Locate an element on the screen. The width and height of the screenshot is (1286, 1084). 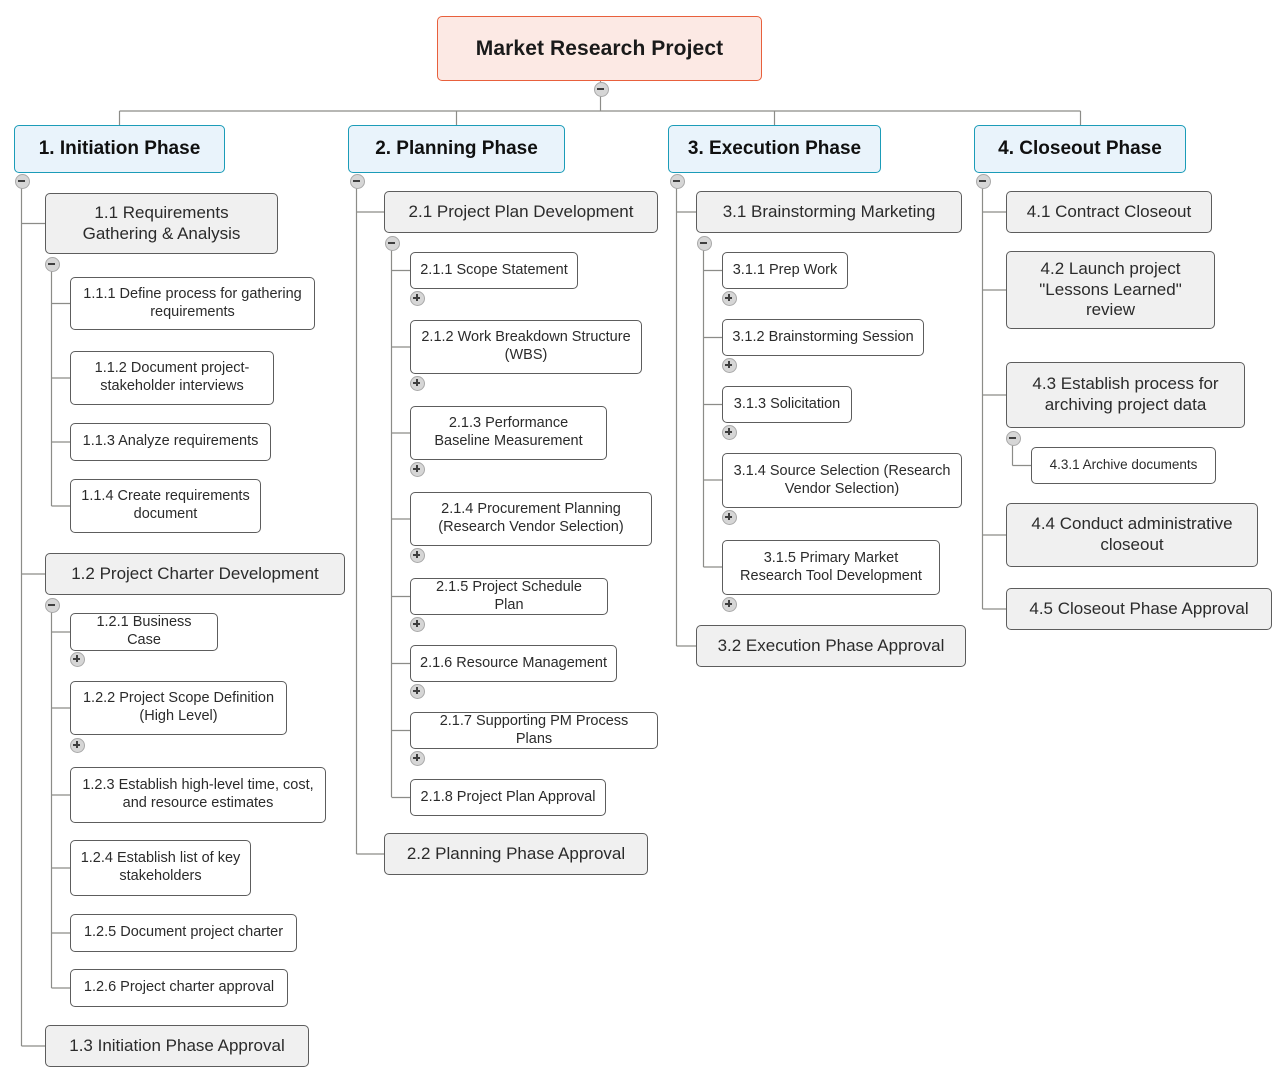
wbs-node-n2-2: 2.2 Planning Phase Approval is located at coordinates (516, 854).